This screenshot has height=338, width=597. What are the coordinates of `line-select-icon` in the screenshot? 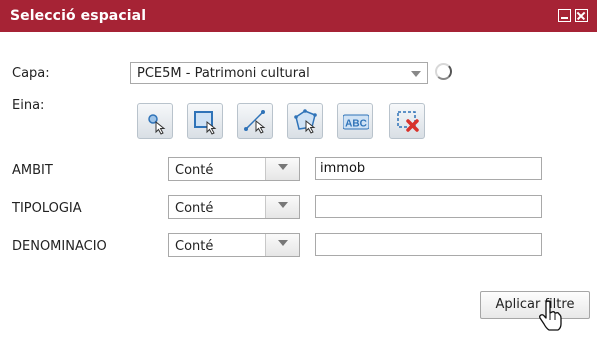 It's located at (255, 122).